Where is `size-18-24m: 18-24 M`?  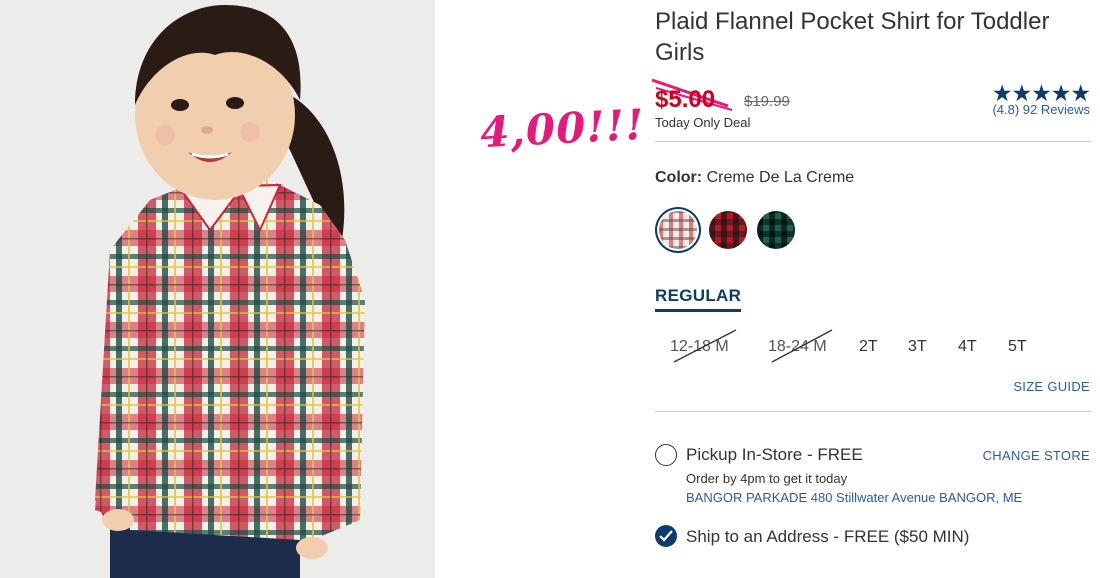 size-18-24m: 18-24 M is located at coordinates (797, 347).